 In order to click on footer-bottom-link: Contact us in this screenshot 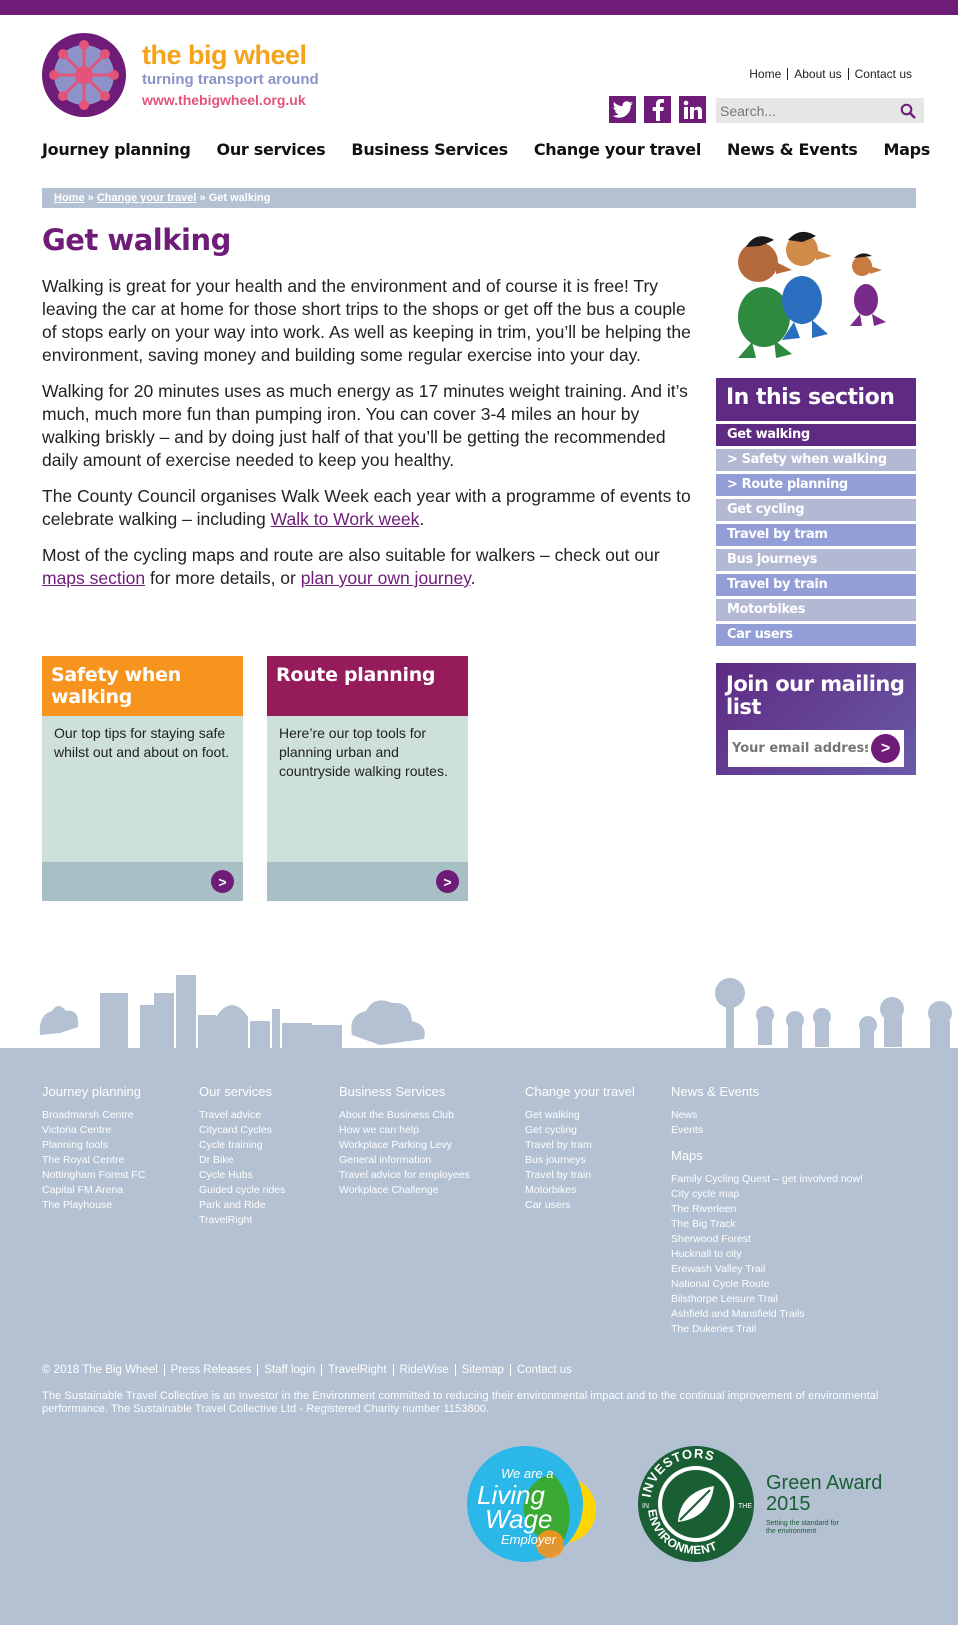, I will do `click(543, 1370)`.